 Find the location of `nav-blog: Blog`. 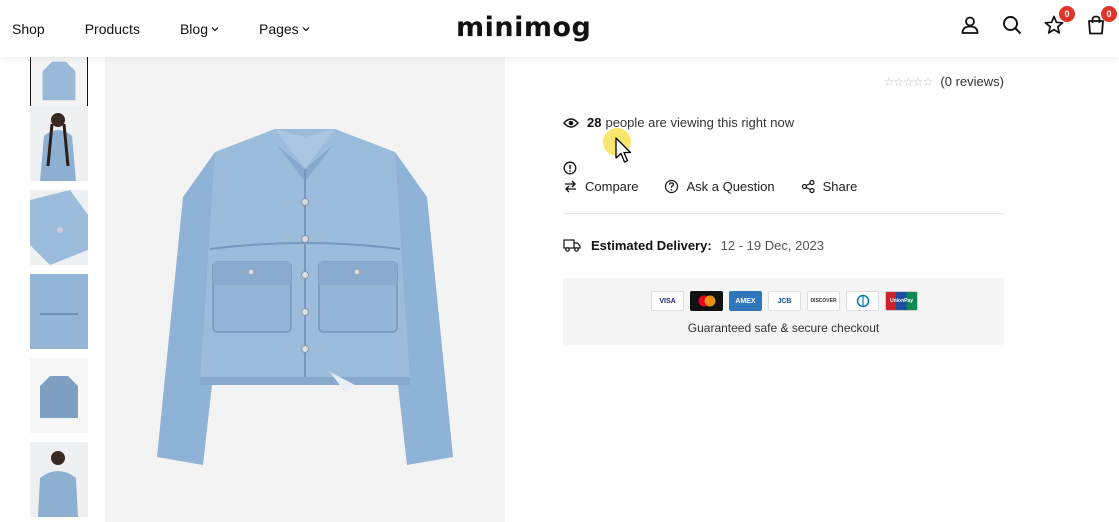

nav-blog: Blog is located at coordinates (199, 29).